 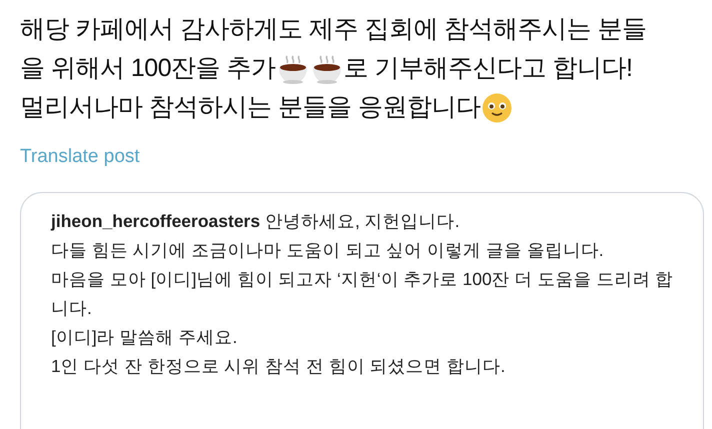 What do you see at coordinates (497, 108) in the screenshot?
I see `smiling-face-icon` at bounding box center [497, 108].